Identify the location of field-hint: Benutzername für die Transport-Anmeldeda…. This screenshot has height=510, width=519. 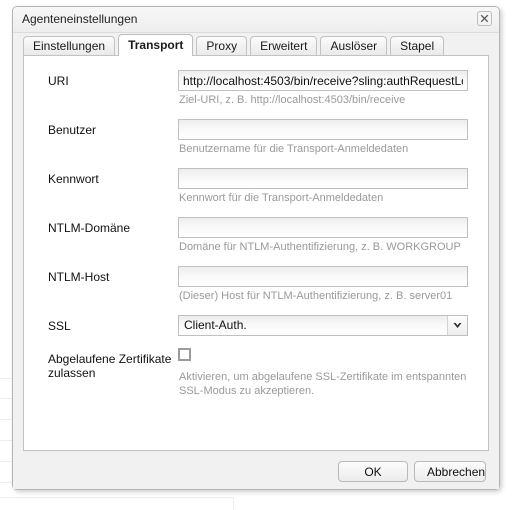
(294, 149).